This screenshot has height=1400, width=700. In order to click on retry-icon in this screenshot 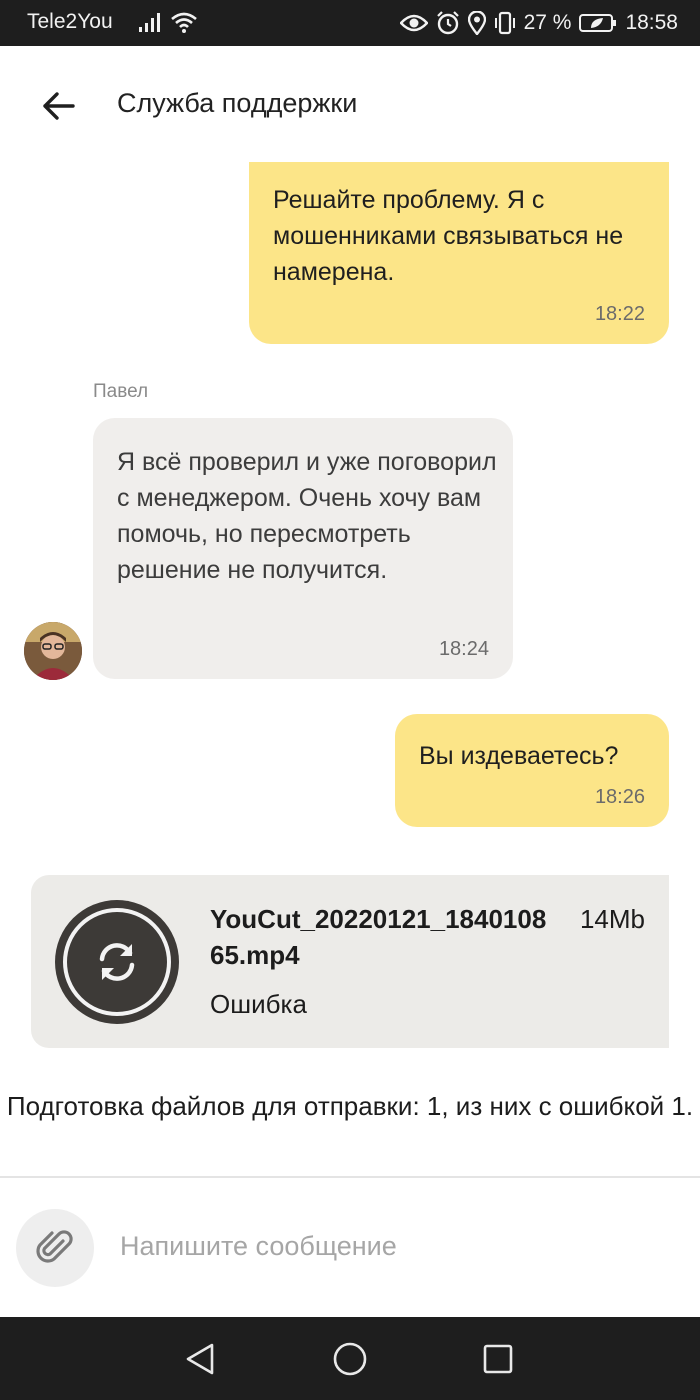, I will do `click(117, 962)`.